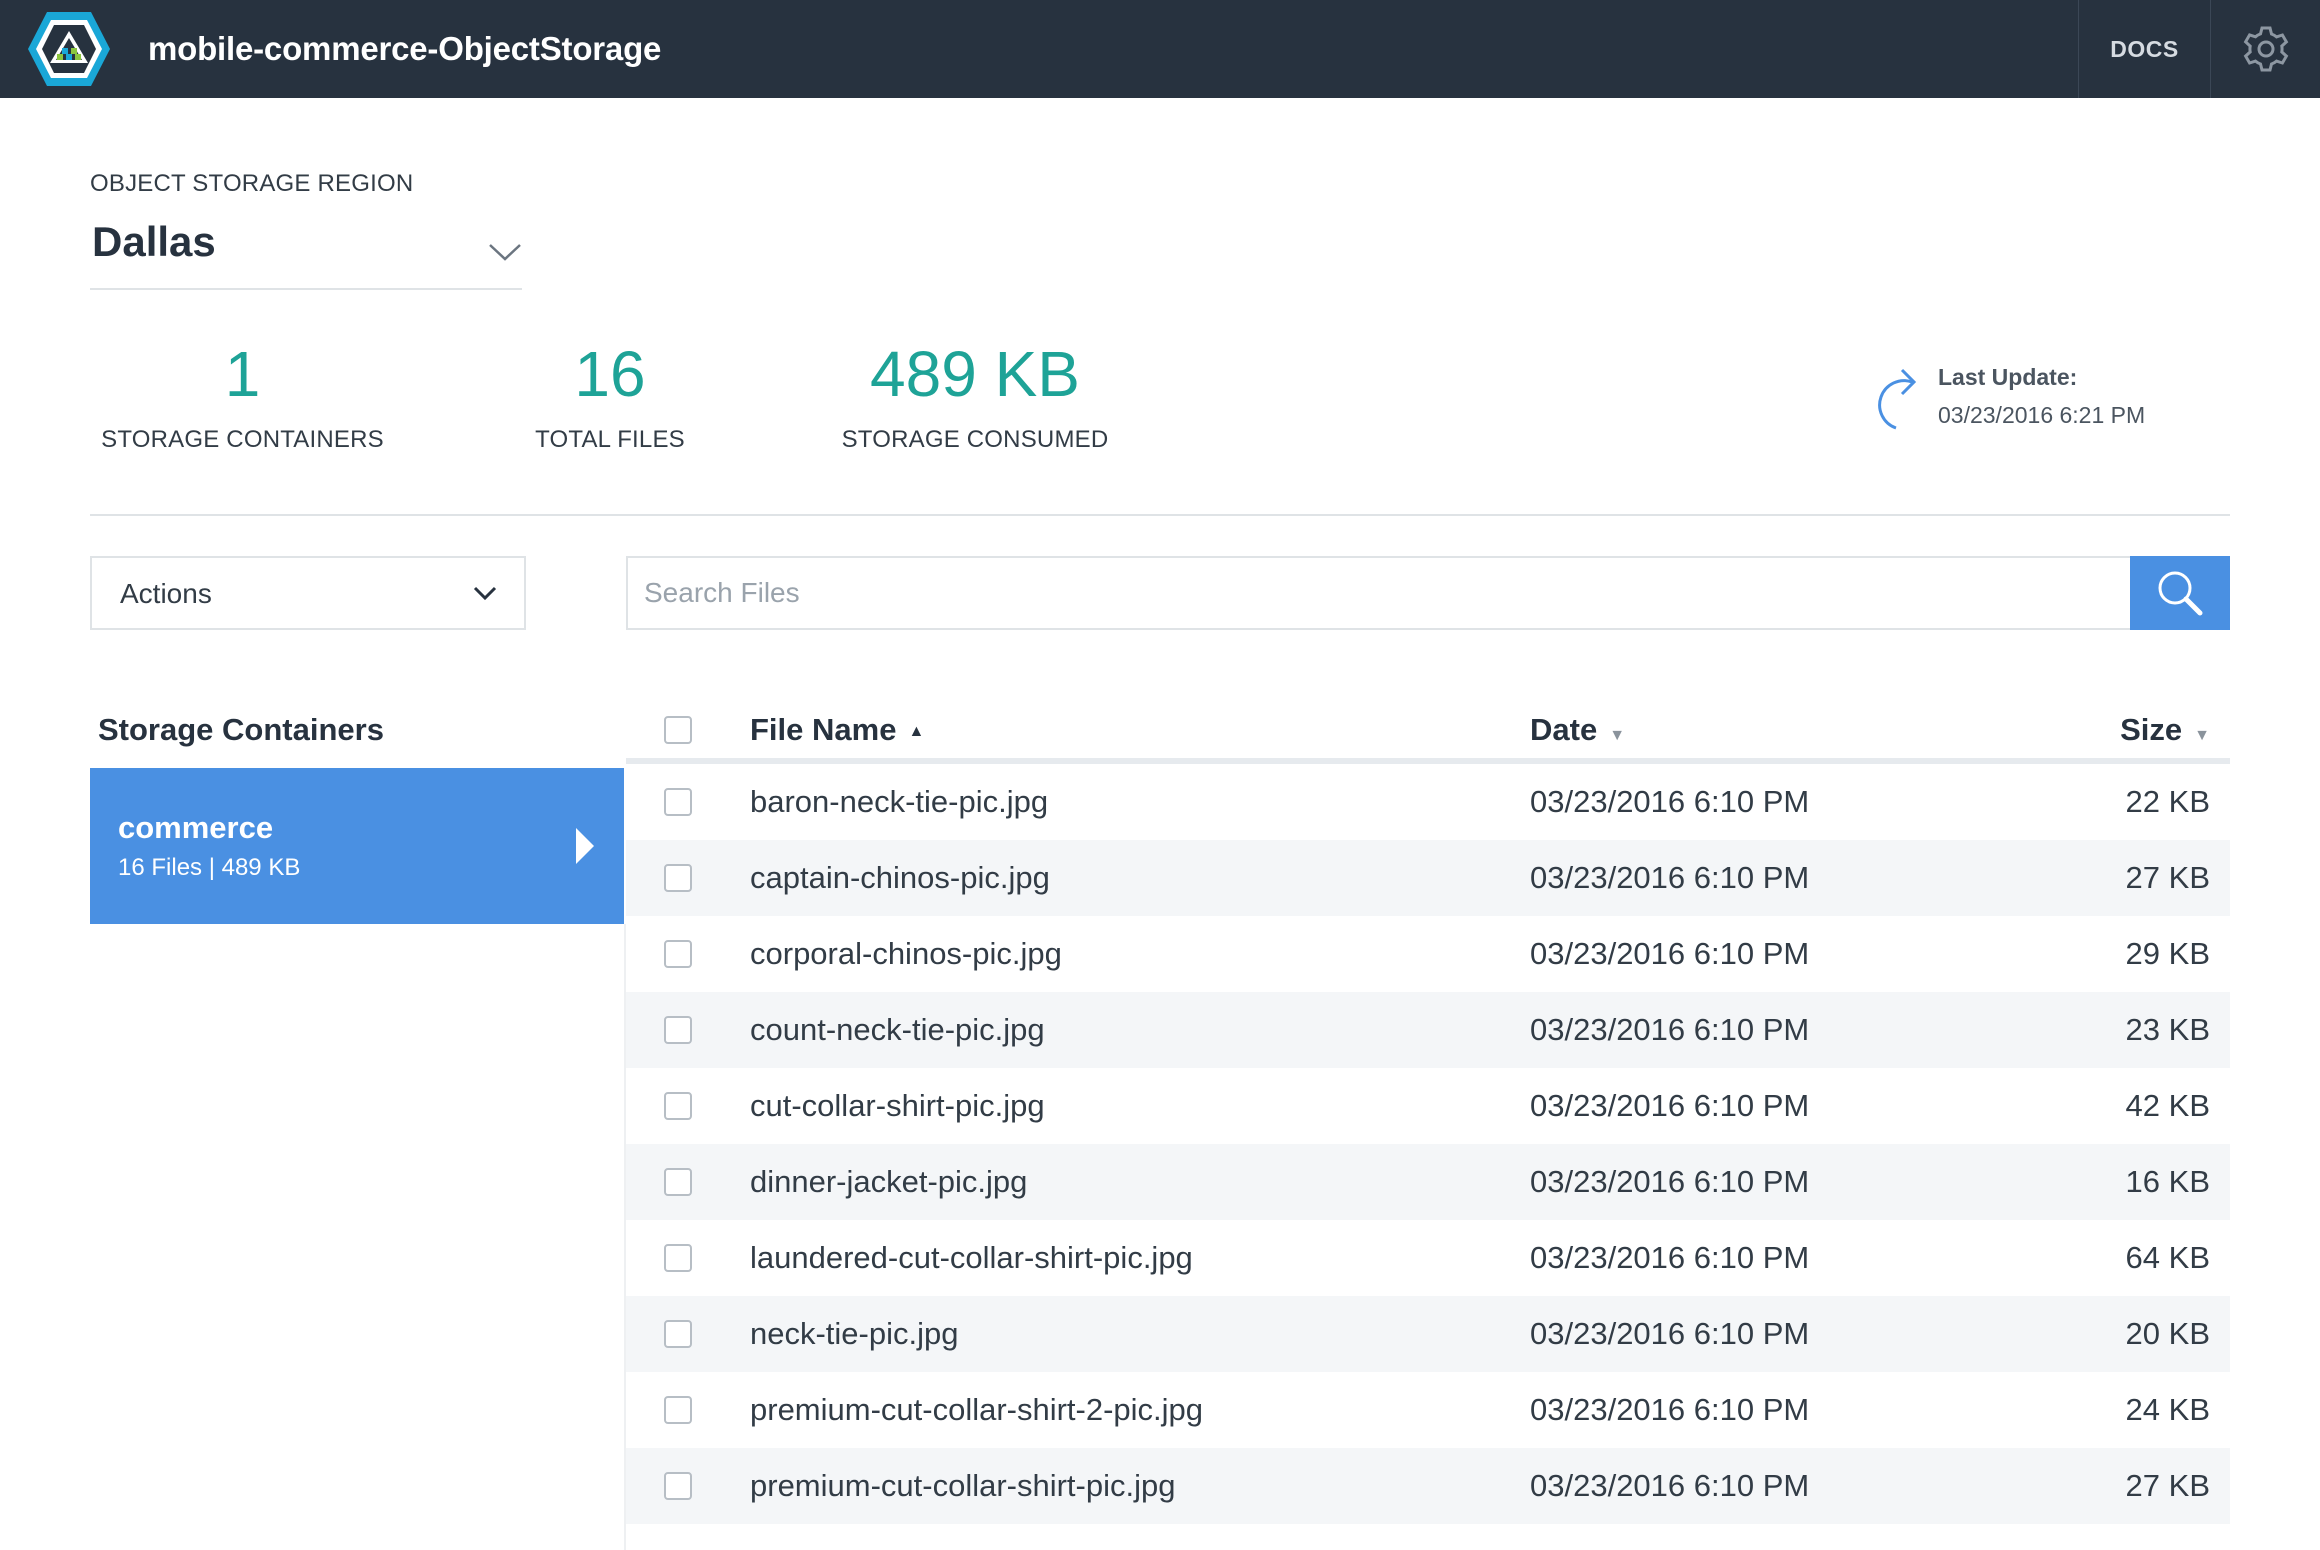 The width and height of the screenshot is (2320, 1550). I want to click on stat-value: 16, so click(610, 374).